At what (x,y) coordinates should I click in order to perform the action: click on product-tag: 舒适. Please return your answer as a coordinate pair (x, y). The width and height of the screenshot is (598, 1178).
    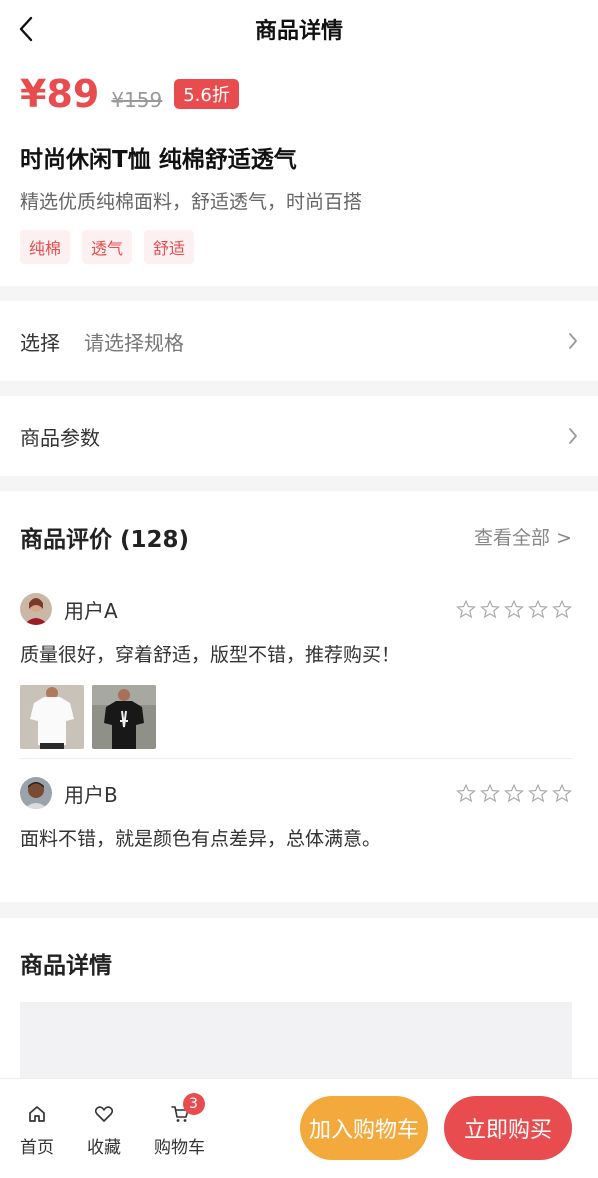
    Looking at the image, I should click on (169, 247).